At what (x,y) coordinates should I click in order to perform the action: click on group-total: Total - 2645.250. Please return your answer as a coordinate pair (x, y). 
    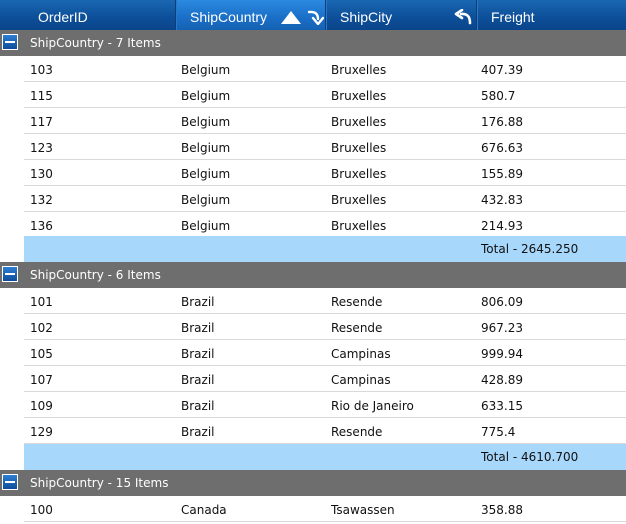
    Looking at the image, I should click on (530, 249).